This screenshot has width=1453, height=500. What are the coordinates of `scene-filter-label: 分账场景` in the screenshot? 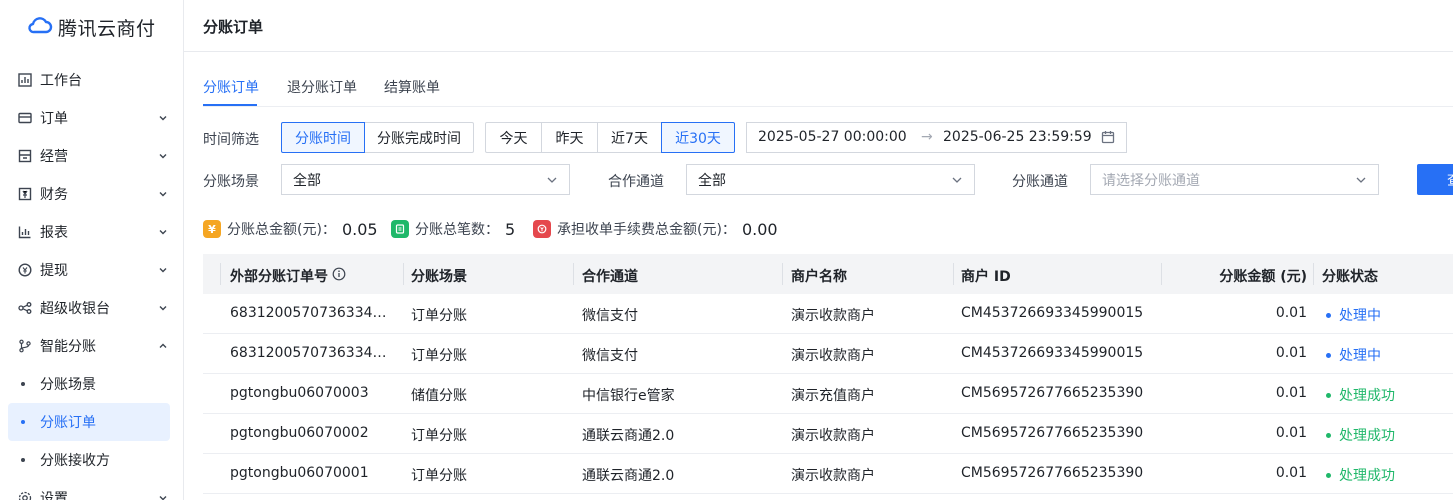 It's located at (231, 182).